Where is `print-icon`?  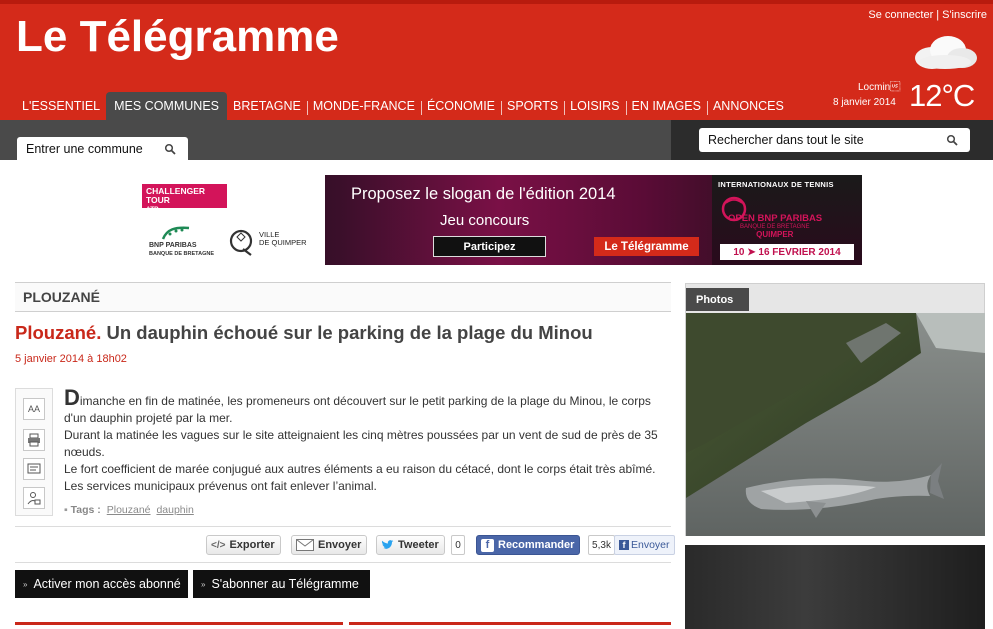 print-icon is located at coordinates (34, 440).